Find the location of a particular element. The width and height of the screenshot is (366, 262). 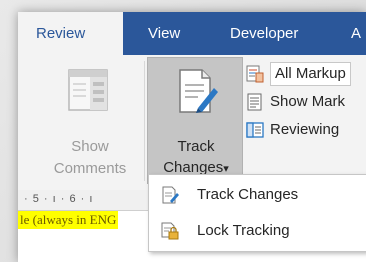

group-separator is located at coordinates (144, 121).